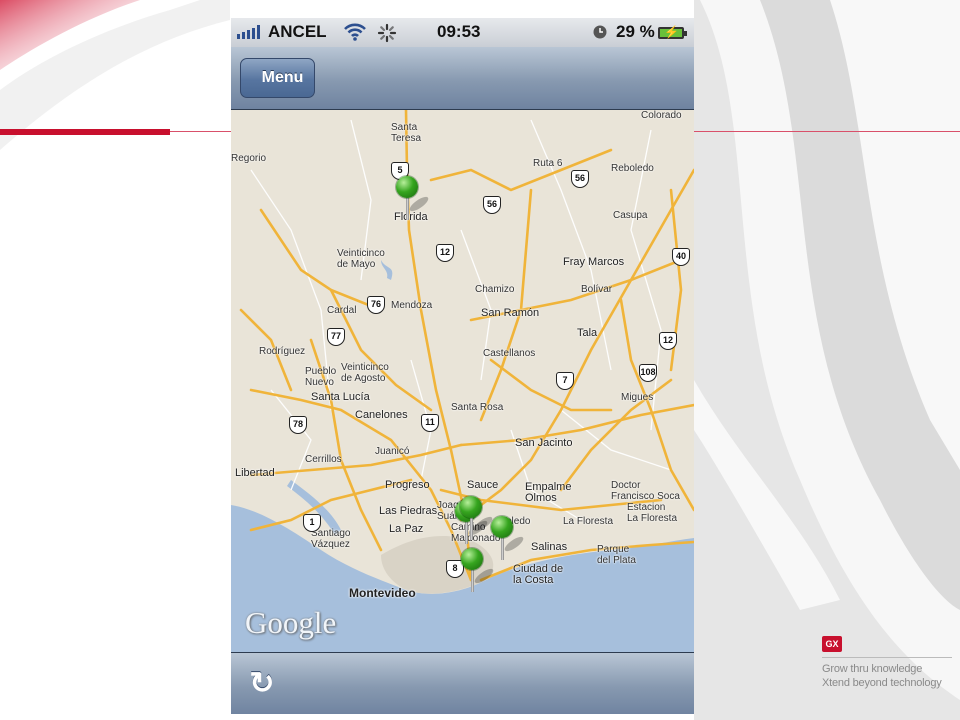  Describe the element at coordinates (549, 547) in the screenshot. I see `map-place-label: Salinas` at that location.